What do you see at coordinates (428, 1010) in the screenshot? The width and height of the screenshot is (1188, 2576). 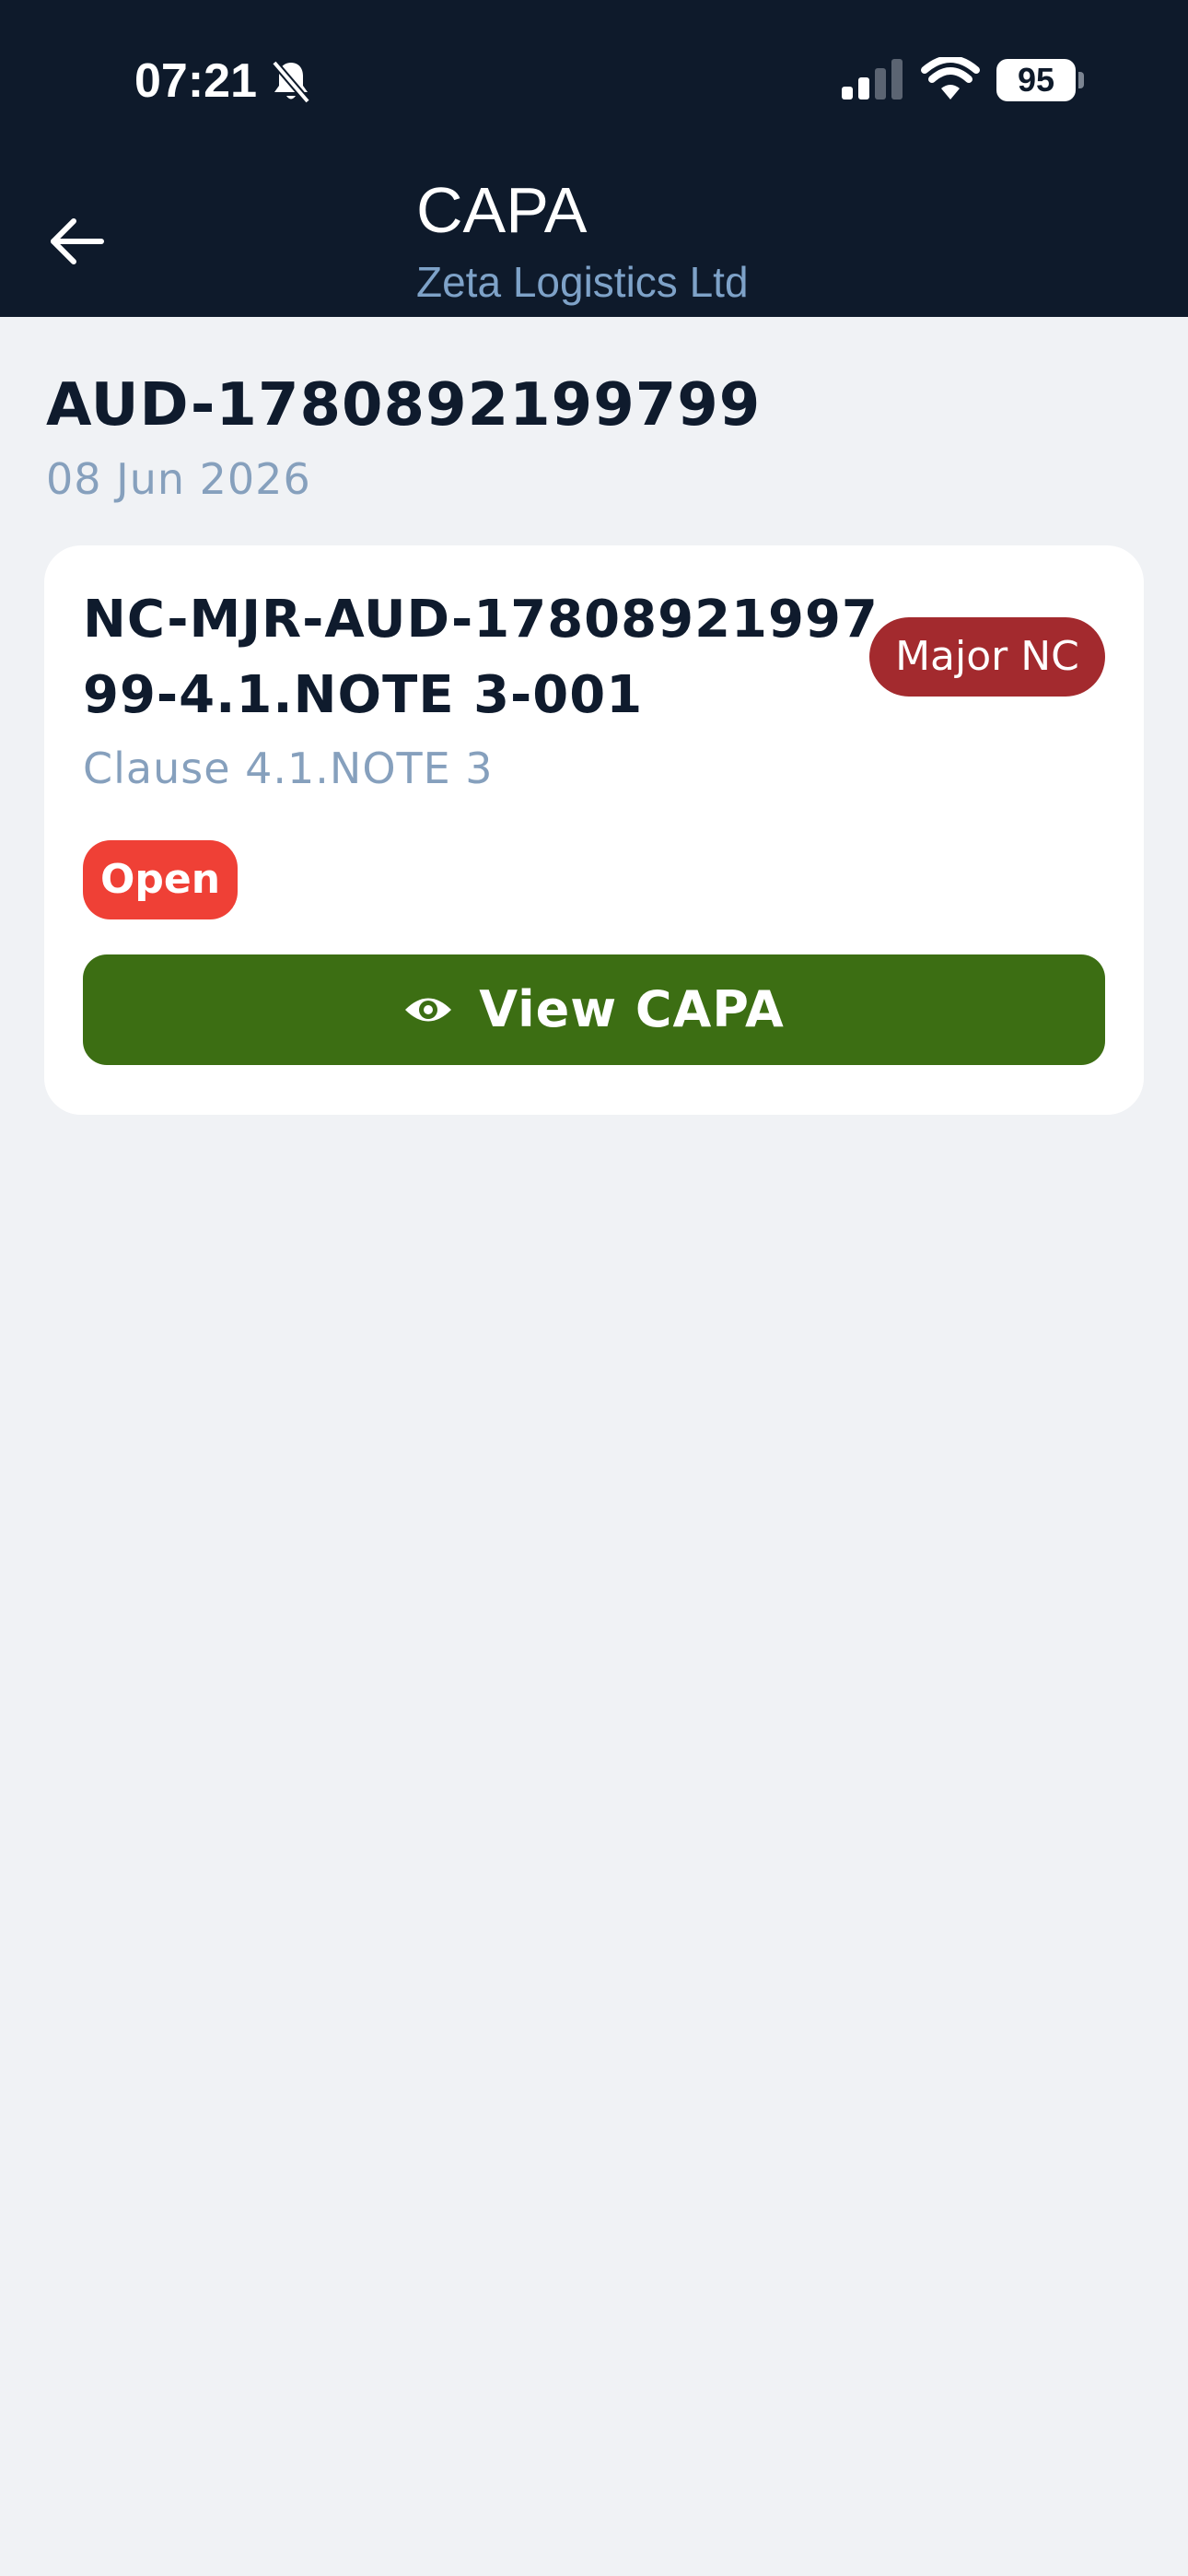 I see `eye-icon` at bounding box center [428, 1010].